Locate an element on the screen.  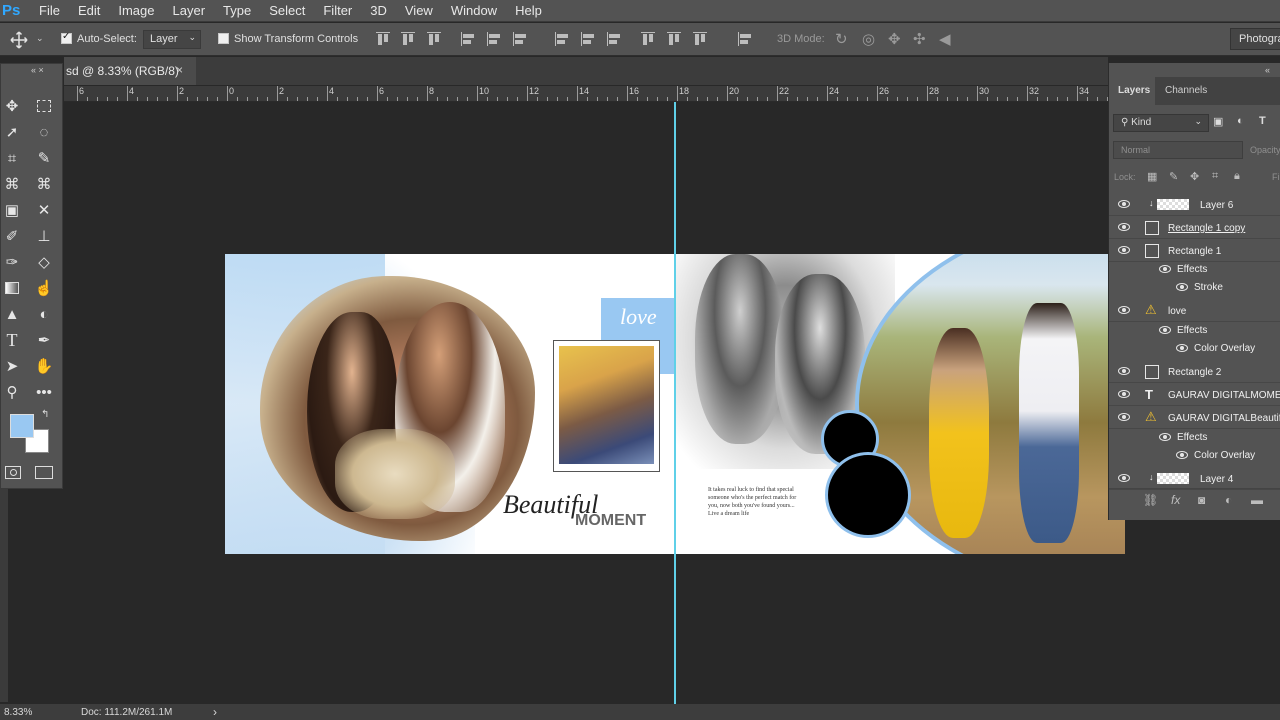
menu-file: File is located at coordinates (49, 10).